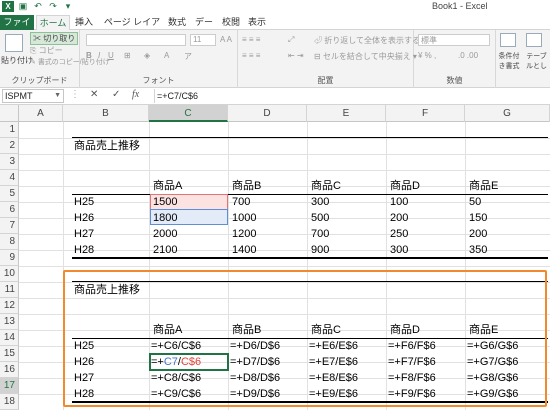 The height and width of the screenshot is (410, 550). Describe the element at coordinates (38, 6) in the screenshot. I see `undo-icon: ↶` at that location.